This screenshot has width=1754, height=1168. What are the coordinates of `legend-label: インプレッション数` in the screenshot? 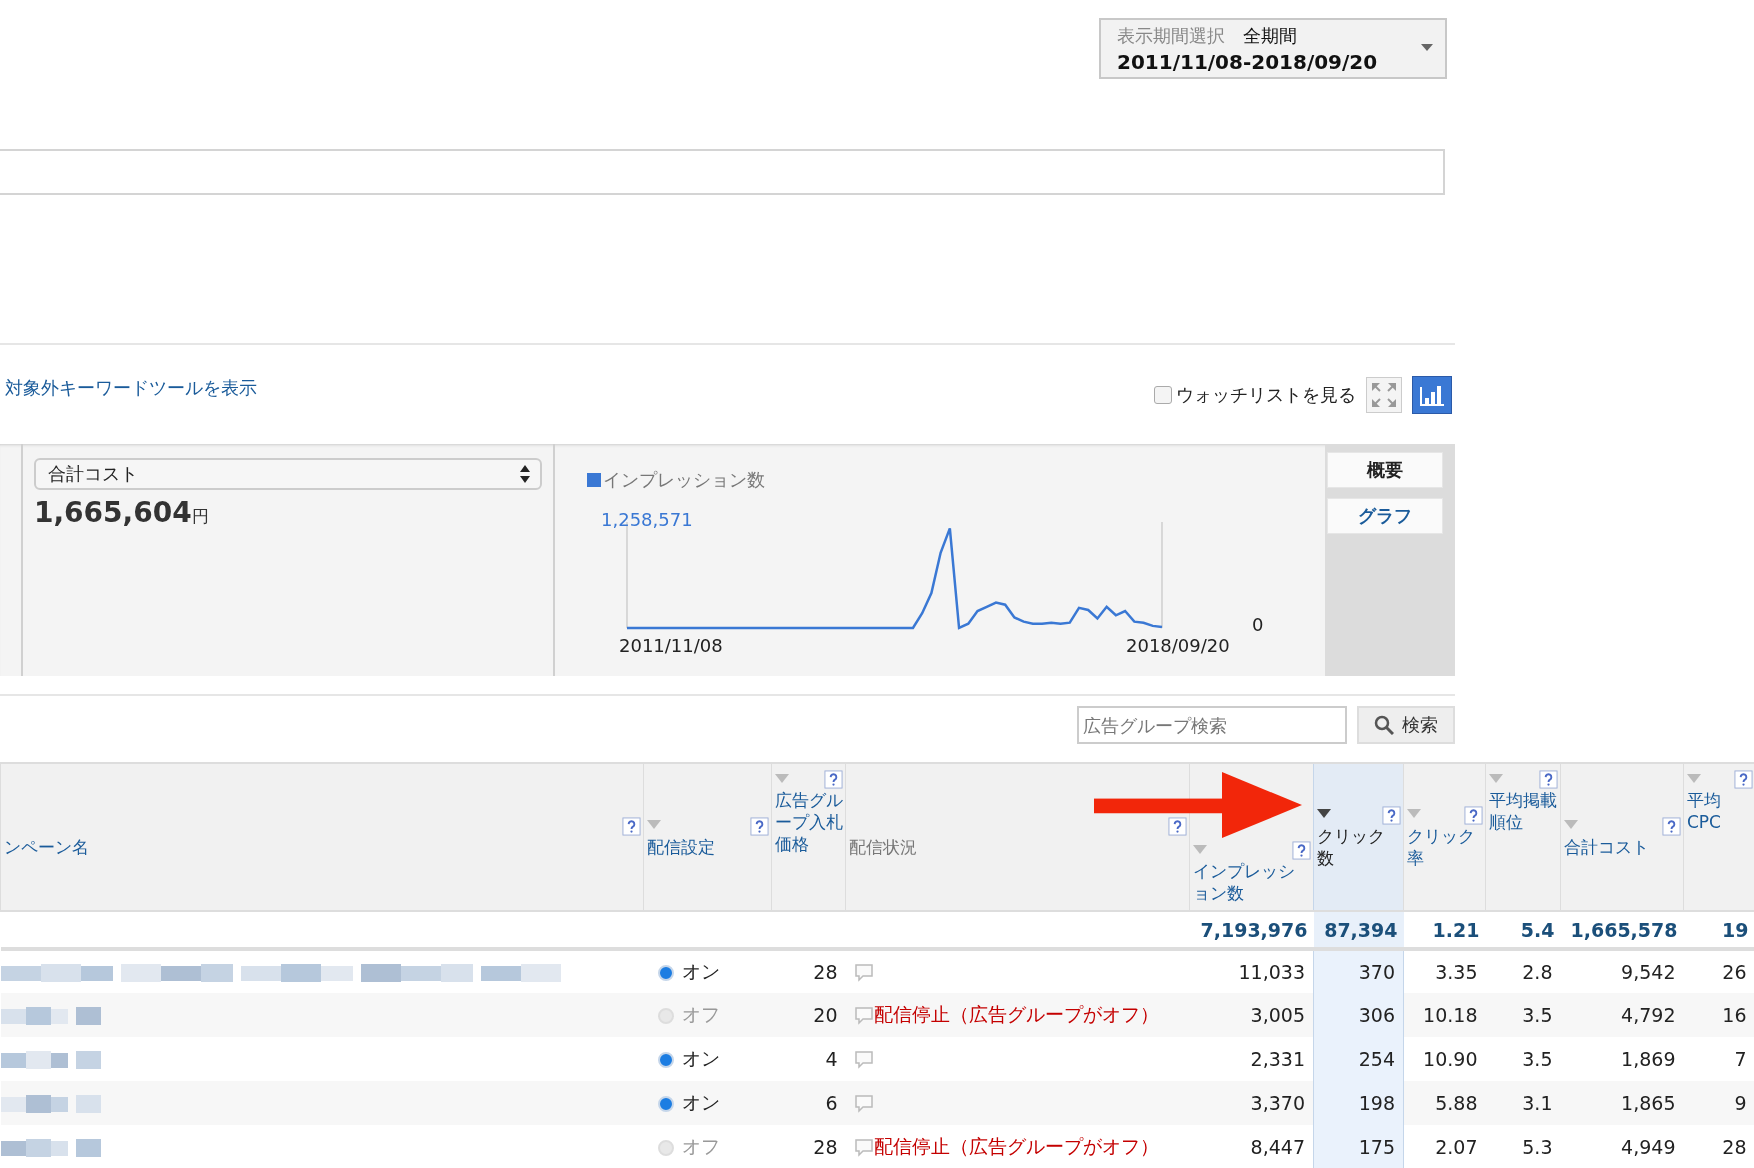 It's located at (684, 480).